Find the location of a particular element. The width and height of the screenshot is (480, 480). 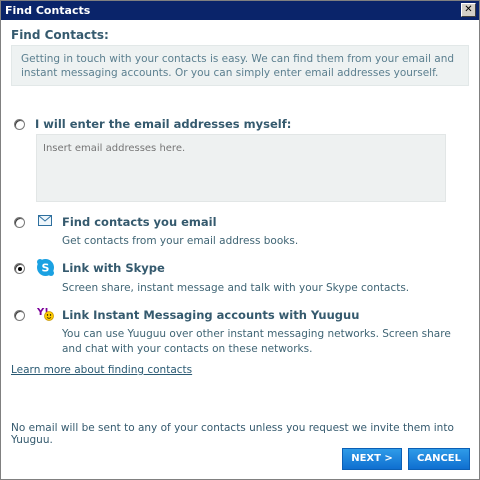

close-button: ✕ is located at coordinates (468, 10).